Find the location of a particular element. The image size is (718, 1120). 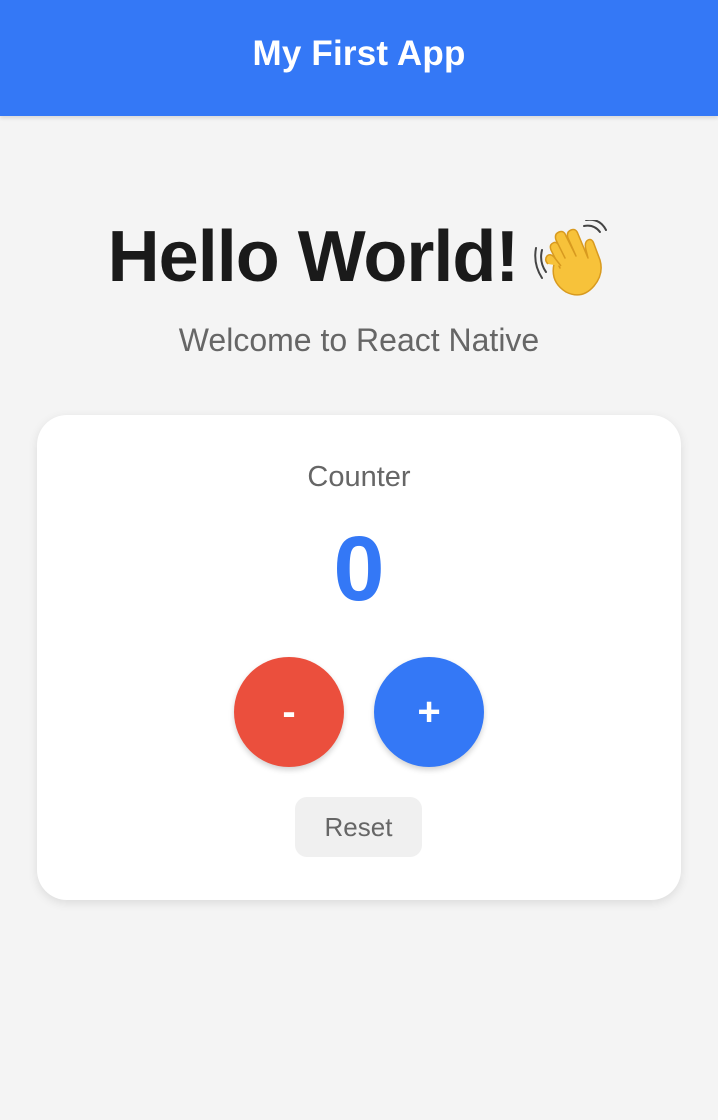

counter-label: Counter is located at coordinates (359, 477).